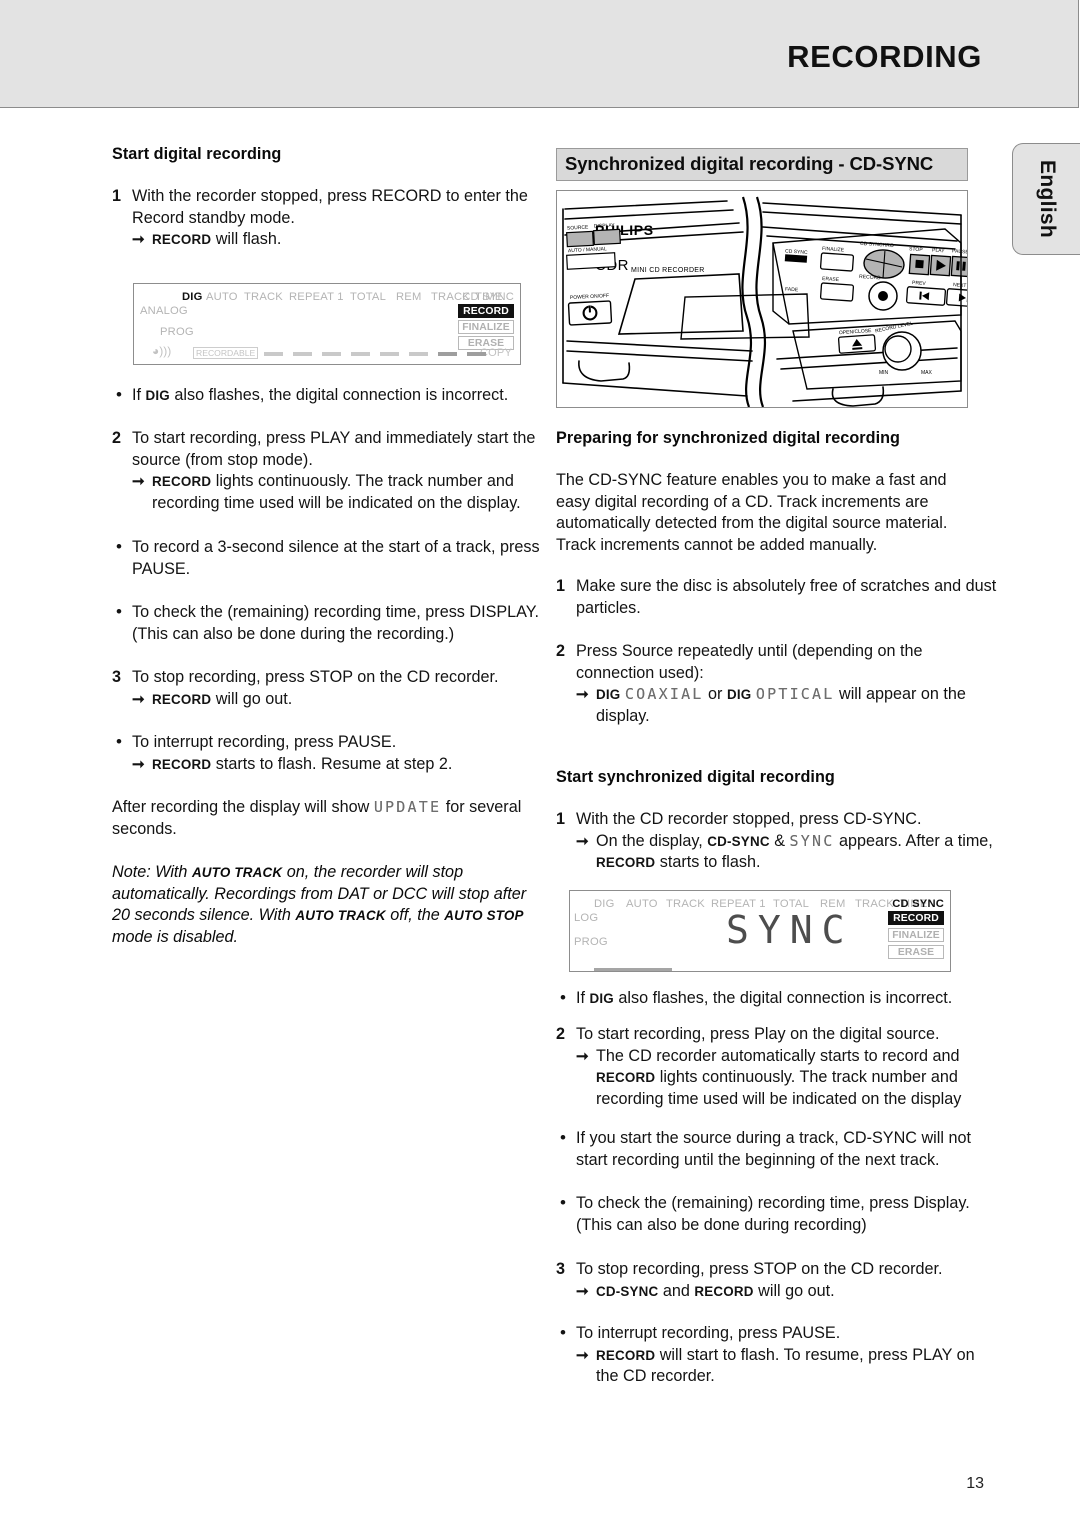 This screenshot has height=1528, width=1080. I want to click on lcd1-seg-repeat: REPEAT 1, so click(316, 297).